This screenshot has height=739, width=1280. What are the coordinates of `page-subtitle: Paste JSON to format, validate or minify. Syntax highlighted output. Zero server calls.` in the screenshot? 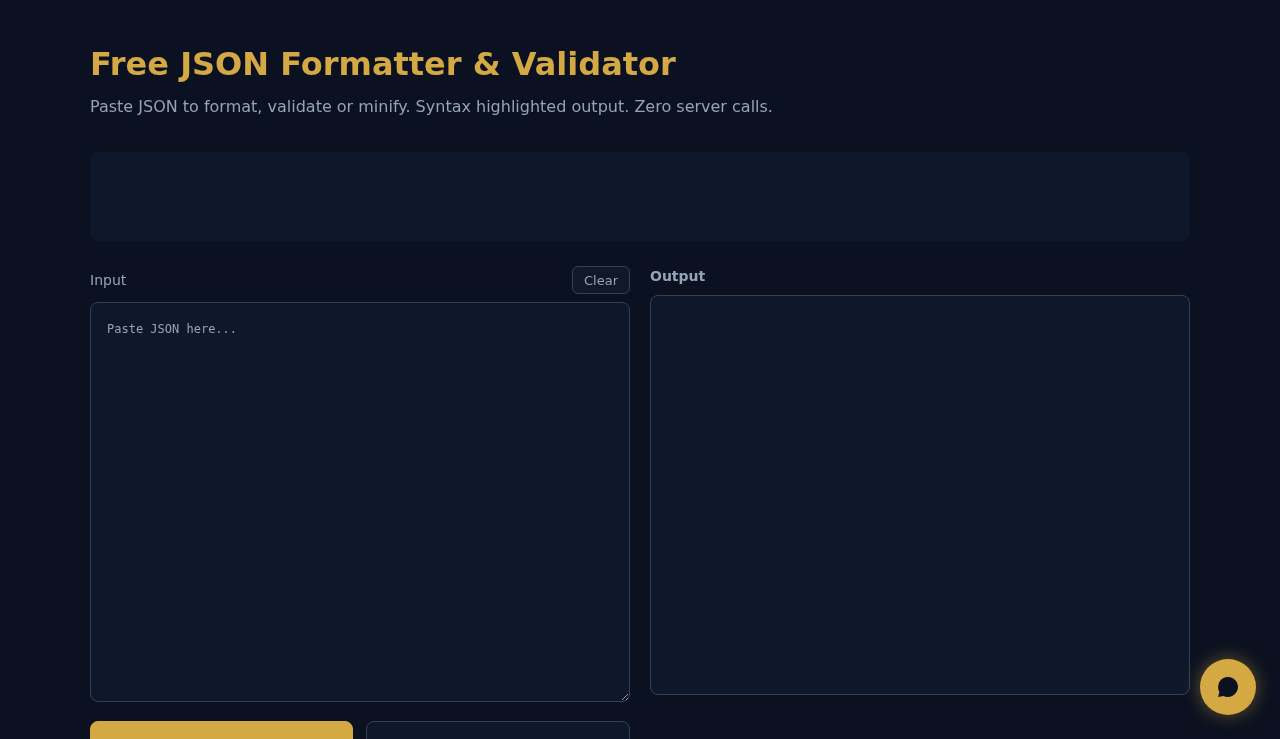 It's located at (431, 107).